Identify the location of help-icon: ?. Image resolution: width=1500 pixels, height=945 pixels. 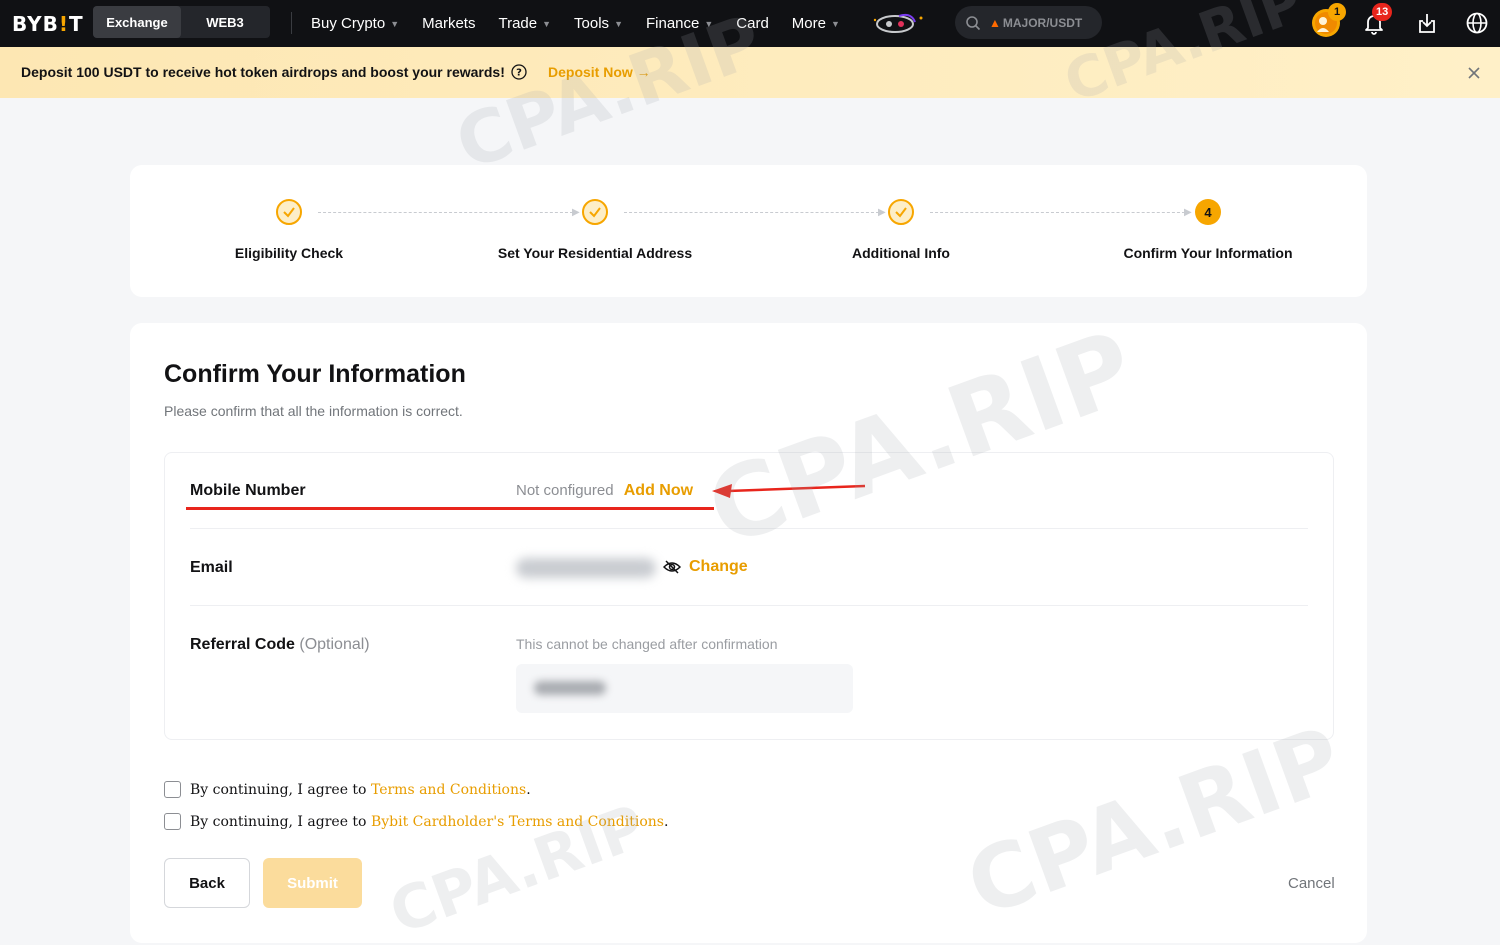
(519, 72).